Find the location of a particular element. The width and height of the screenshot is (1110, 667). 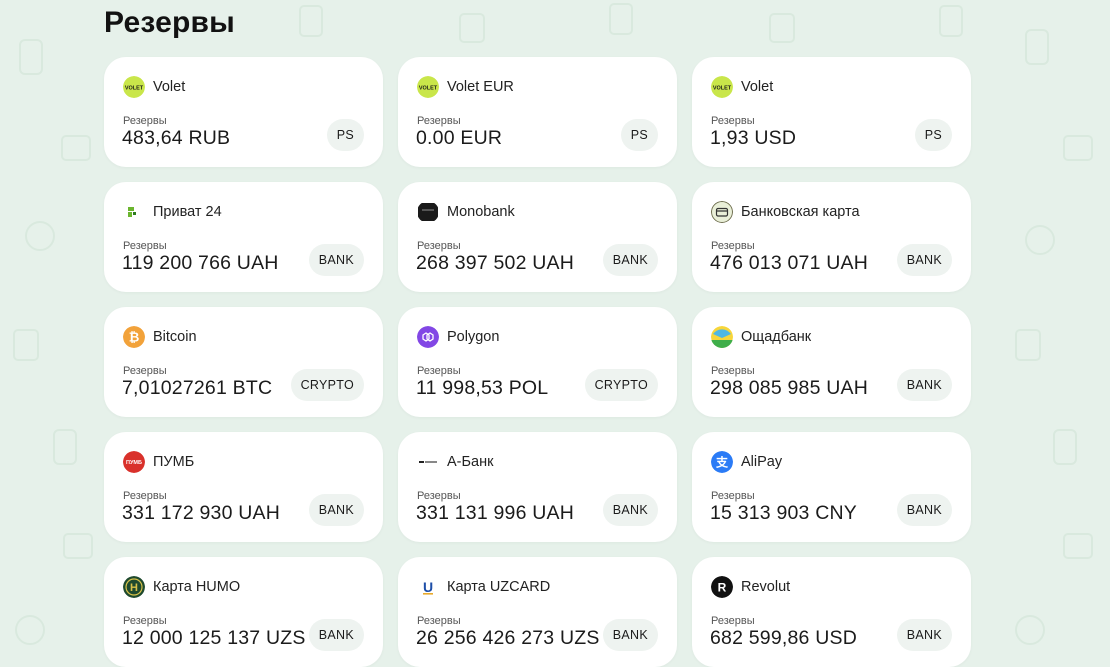

reserve-card: VOLET Volet EUR Резервы 0.00 EUR PS is located at coordinates (537, 112).